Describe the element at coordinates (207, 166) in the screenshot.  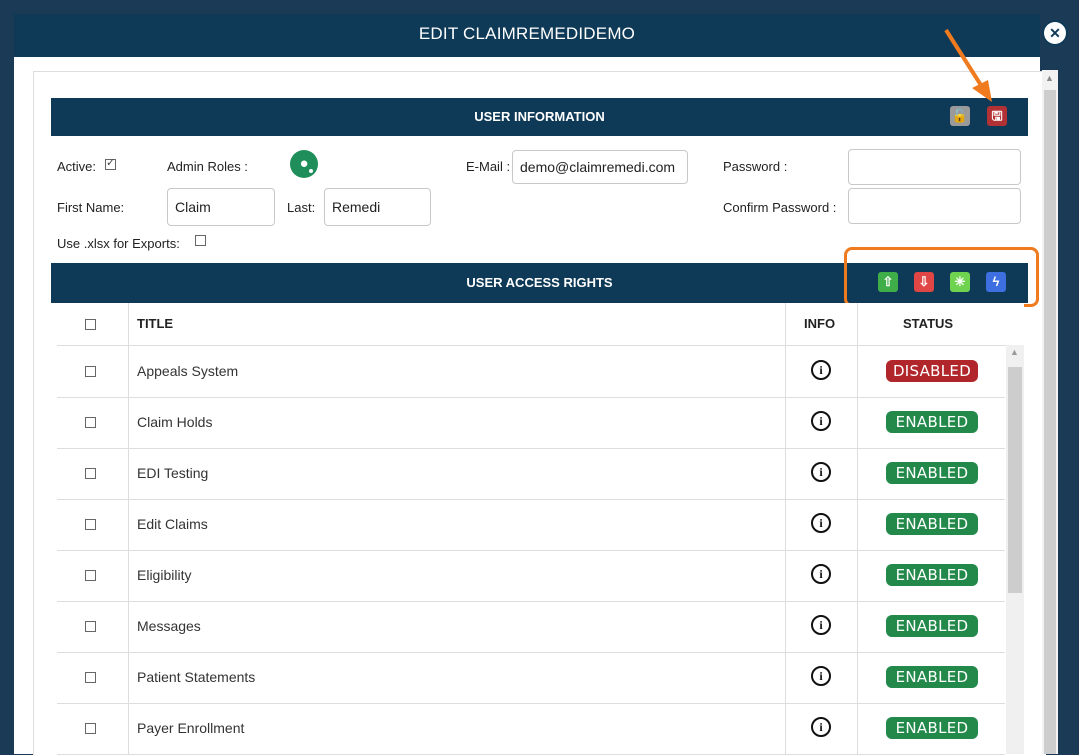
I see `admin-roles-label: Admin Roles :` at that location.